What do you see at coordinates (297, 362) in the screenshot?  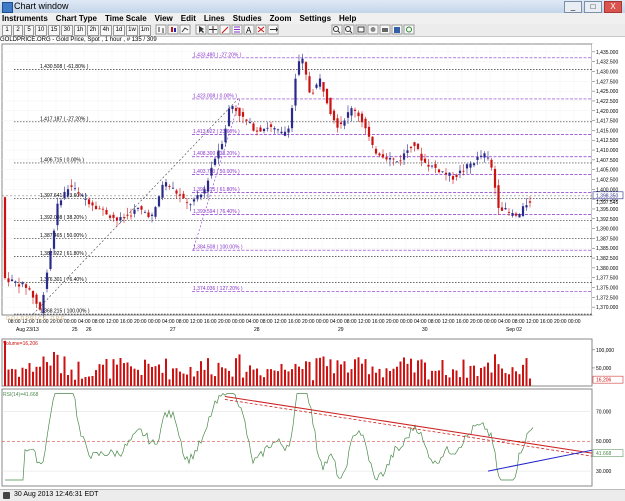 I see `volume-panel` at bounding box center [297, 362].